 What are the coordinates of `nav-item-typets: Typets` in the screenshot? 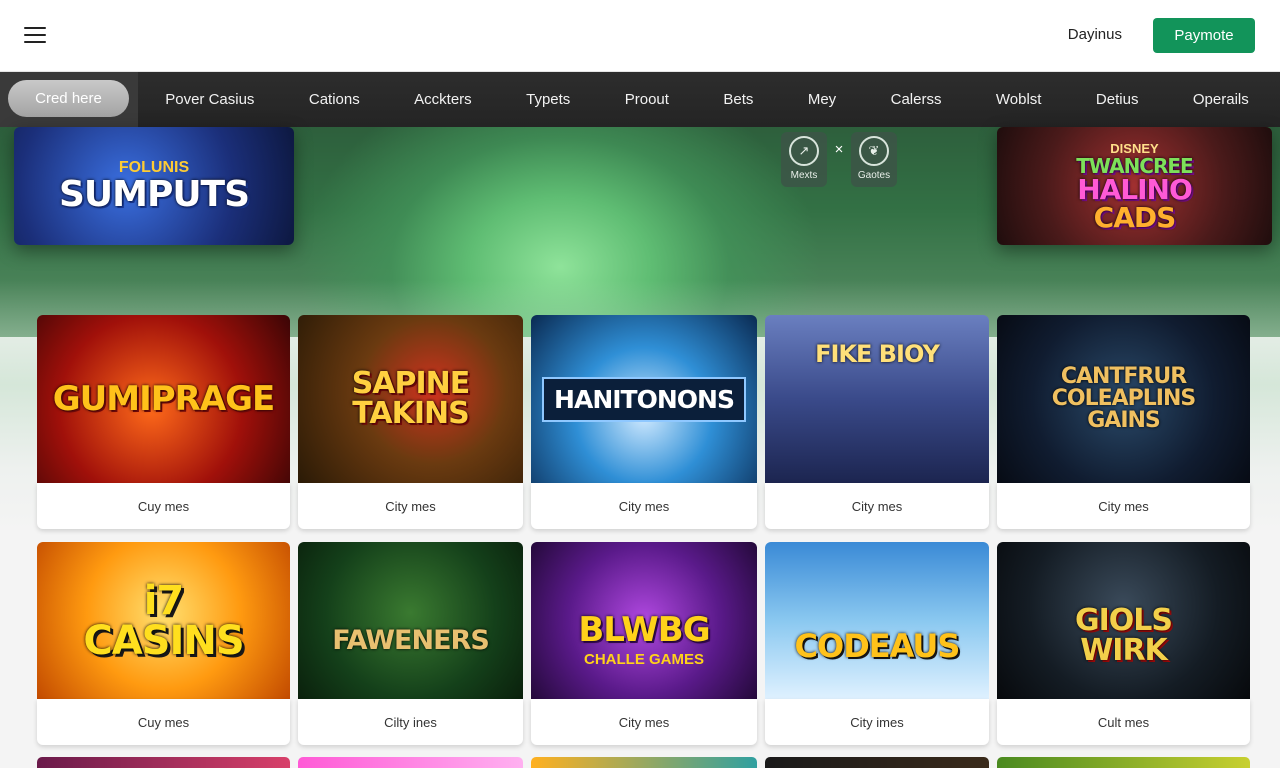 It's located at (548, 99).